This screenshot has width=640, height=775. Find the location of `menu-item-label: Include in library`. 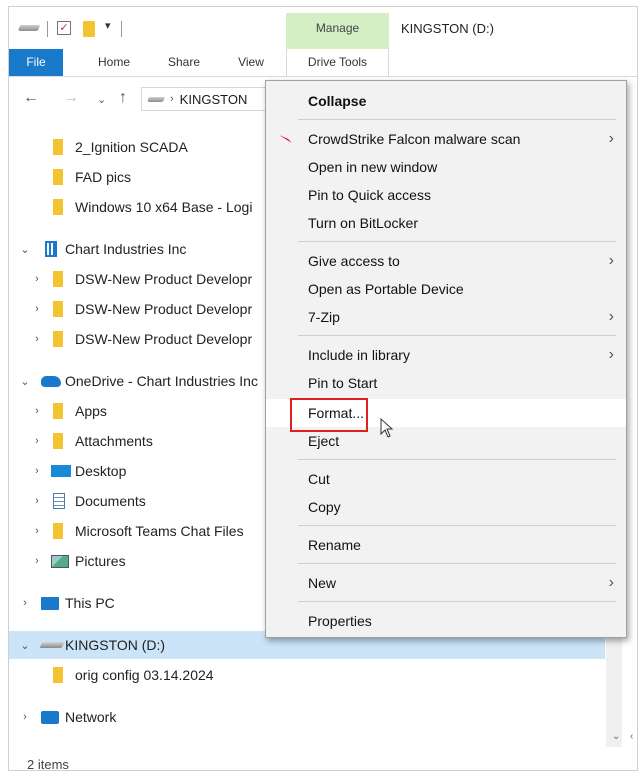

menu-item-label: Include in library is located at coordinates (359, 355).